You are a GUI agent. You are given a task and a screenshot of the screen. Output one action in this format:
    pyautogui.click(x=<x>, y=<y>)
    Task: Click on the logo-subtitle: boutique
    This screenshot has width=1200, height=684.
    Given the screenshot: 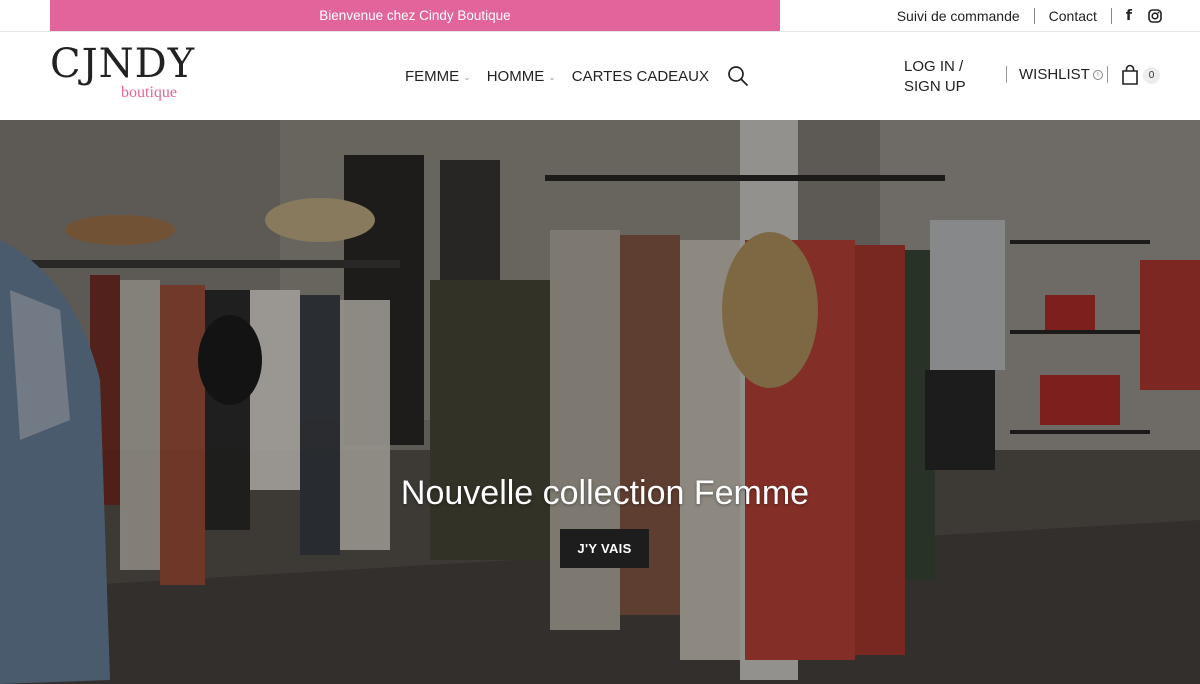 What is the action you would take?
    pyautogui.click(x=149, y=92)
    